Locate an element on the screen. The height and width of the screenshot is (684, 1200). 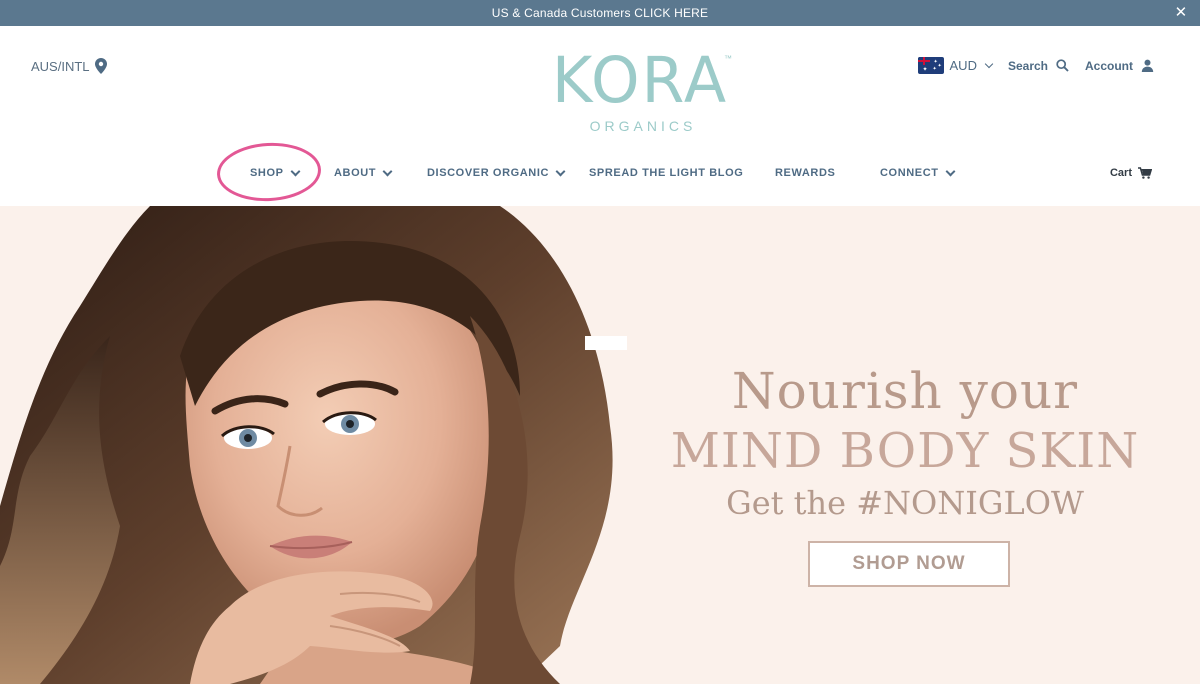
cart-icon is located at coordinates (1145, 173).